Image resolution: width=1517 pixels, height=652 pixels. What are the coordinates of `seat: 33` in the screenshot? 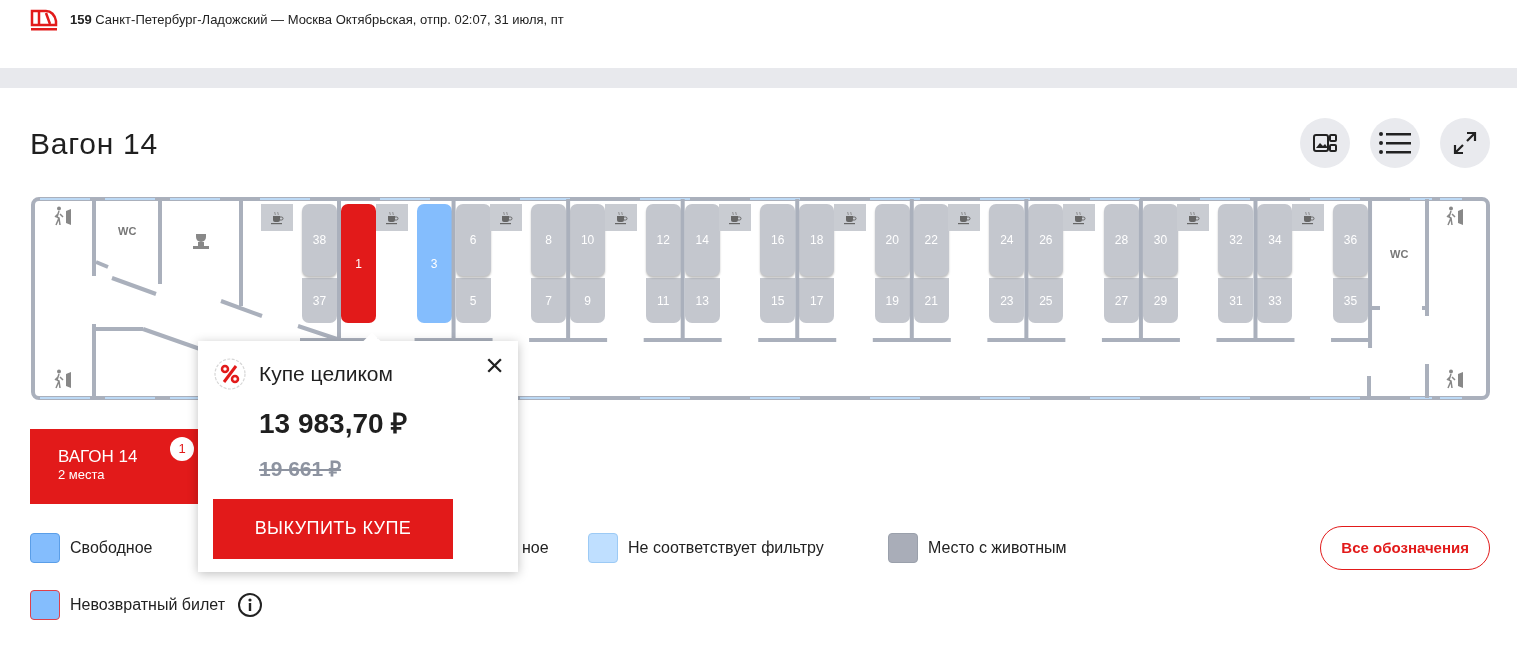 It's located at (1275, 300).